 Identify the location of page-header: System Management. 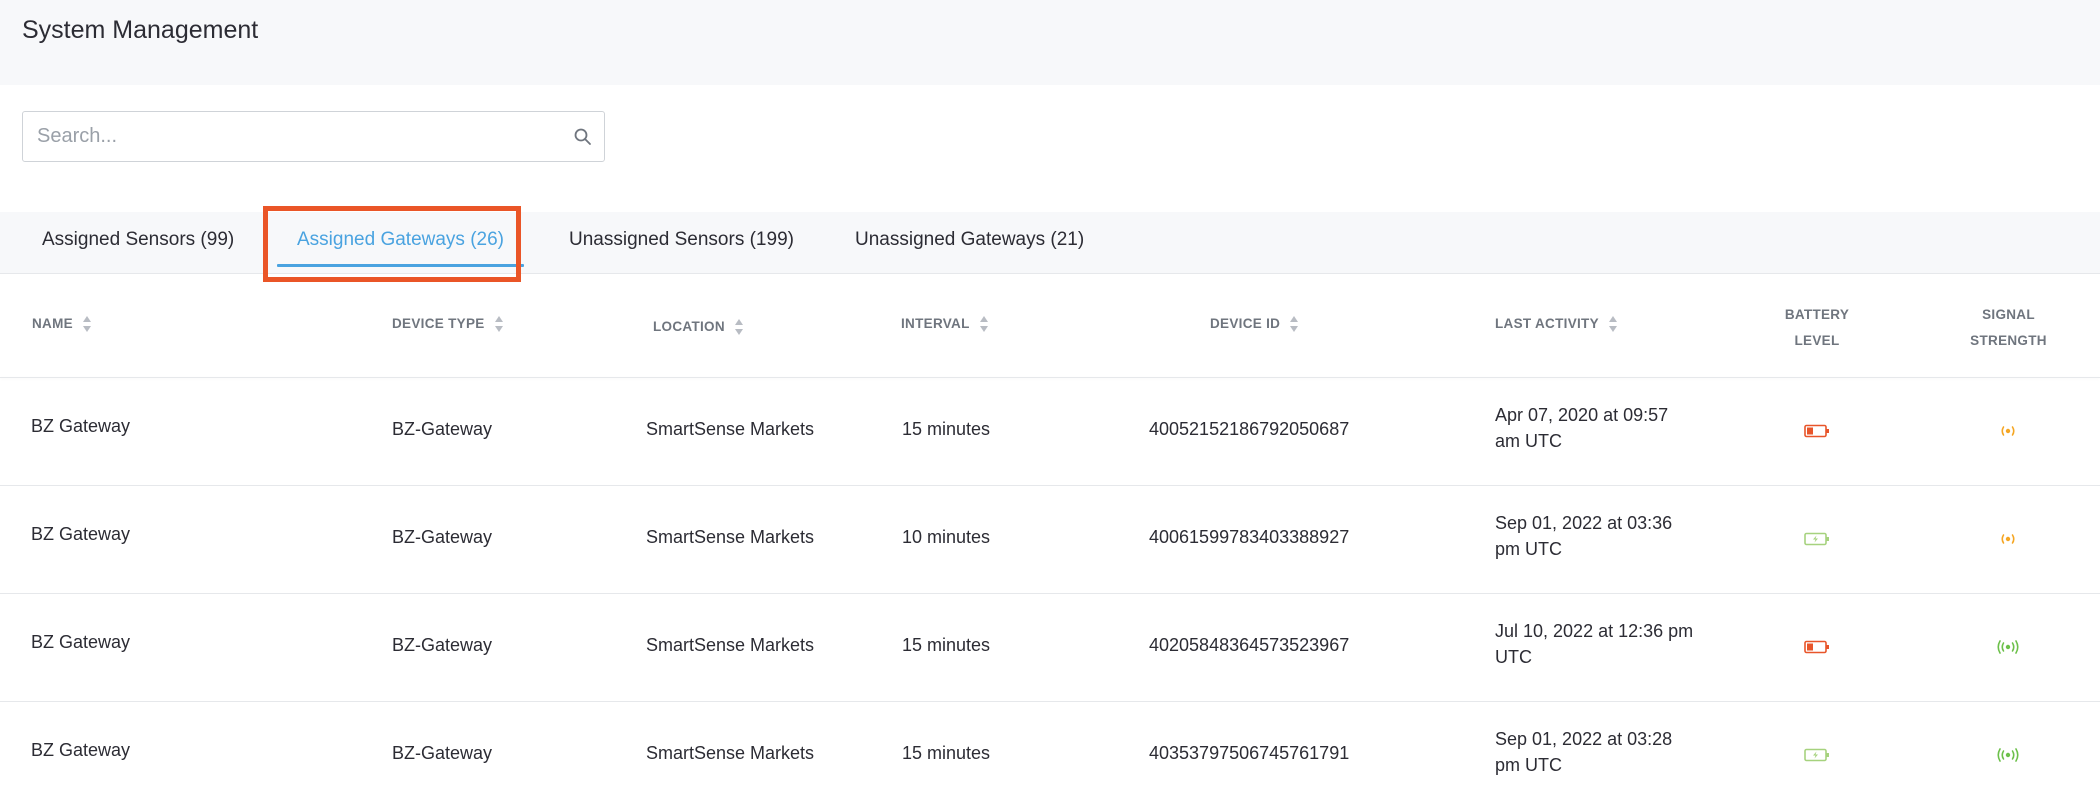
(1050, 42).